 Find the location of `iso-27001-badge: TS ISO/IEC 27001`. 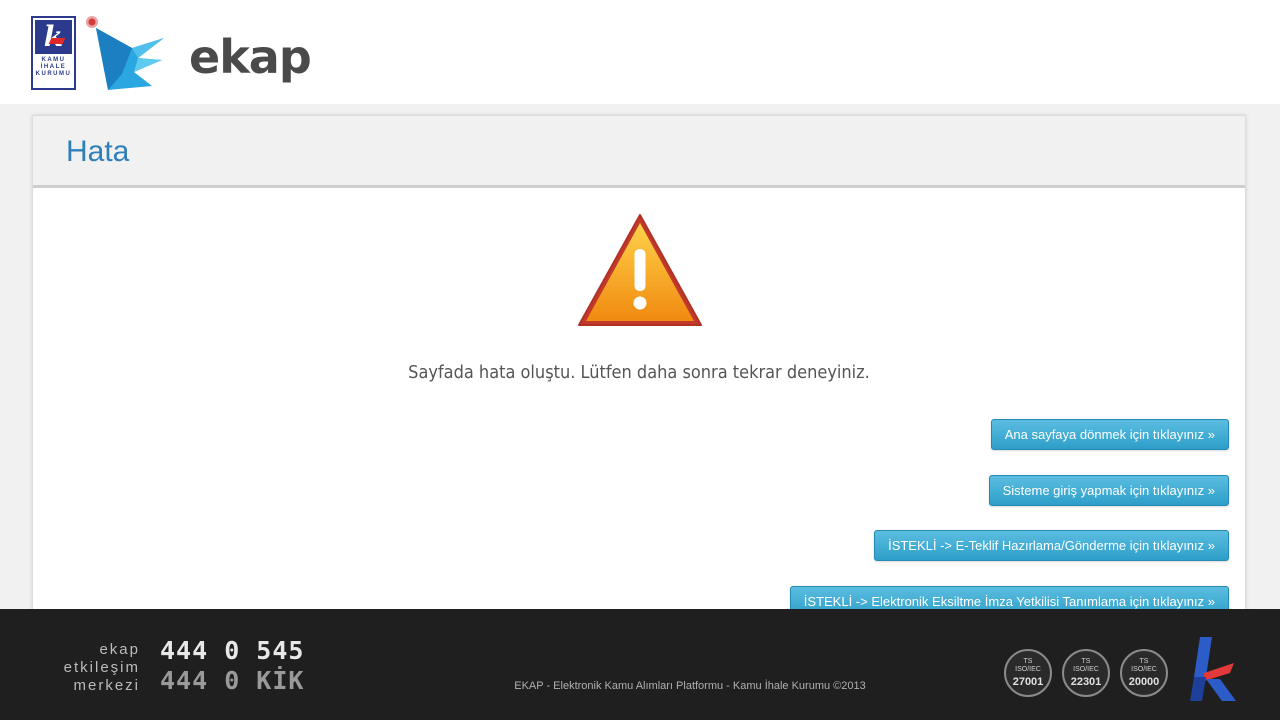

iso-27001-badge: TS ISO/IEC 27001 is located at coordinates (1028, 673).